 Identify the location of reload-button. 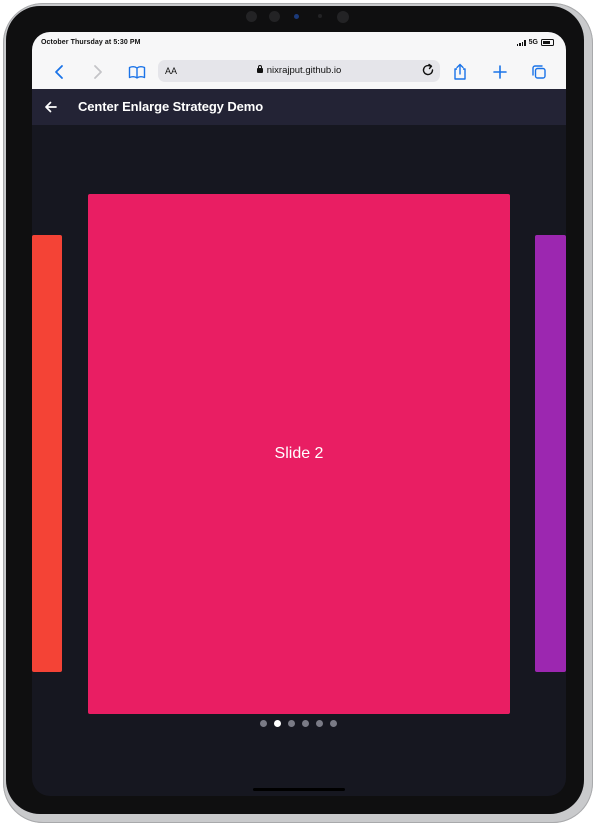
(428, 70).